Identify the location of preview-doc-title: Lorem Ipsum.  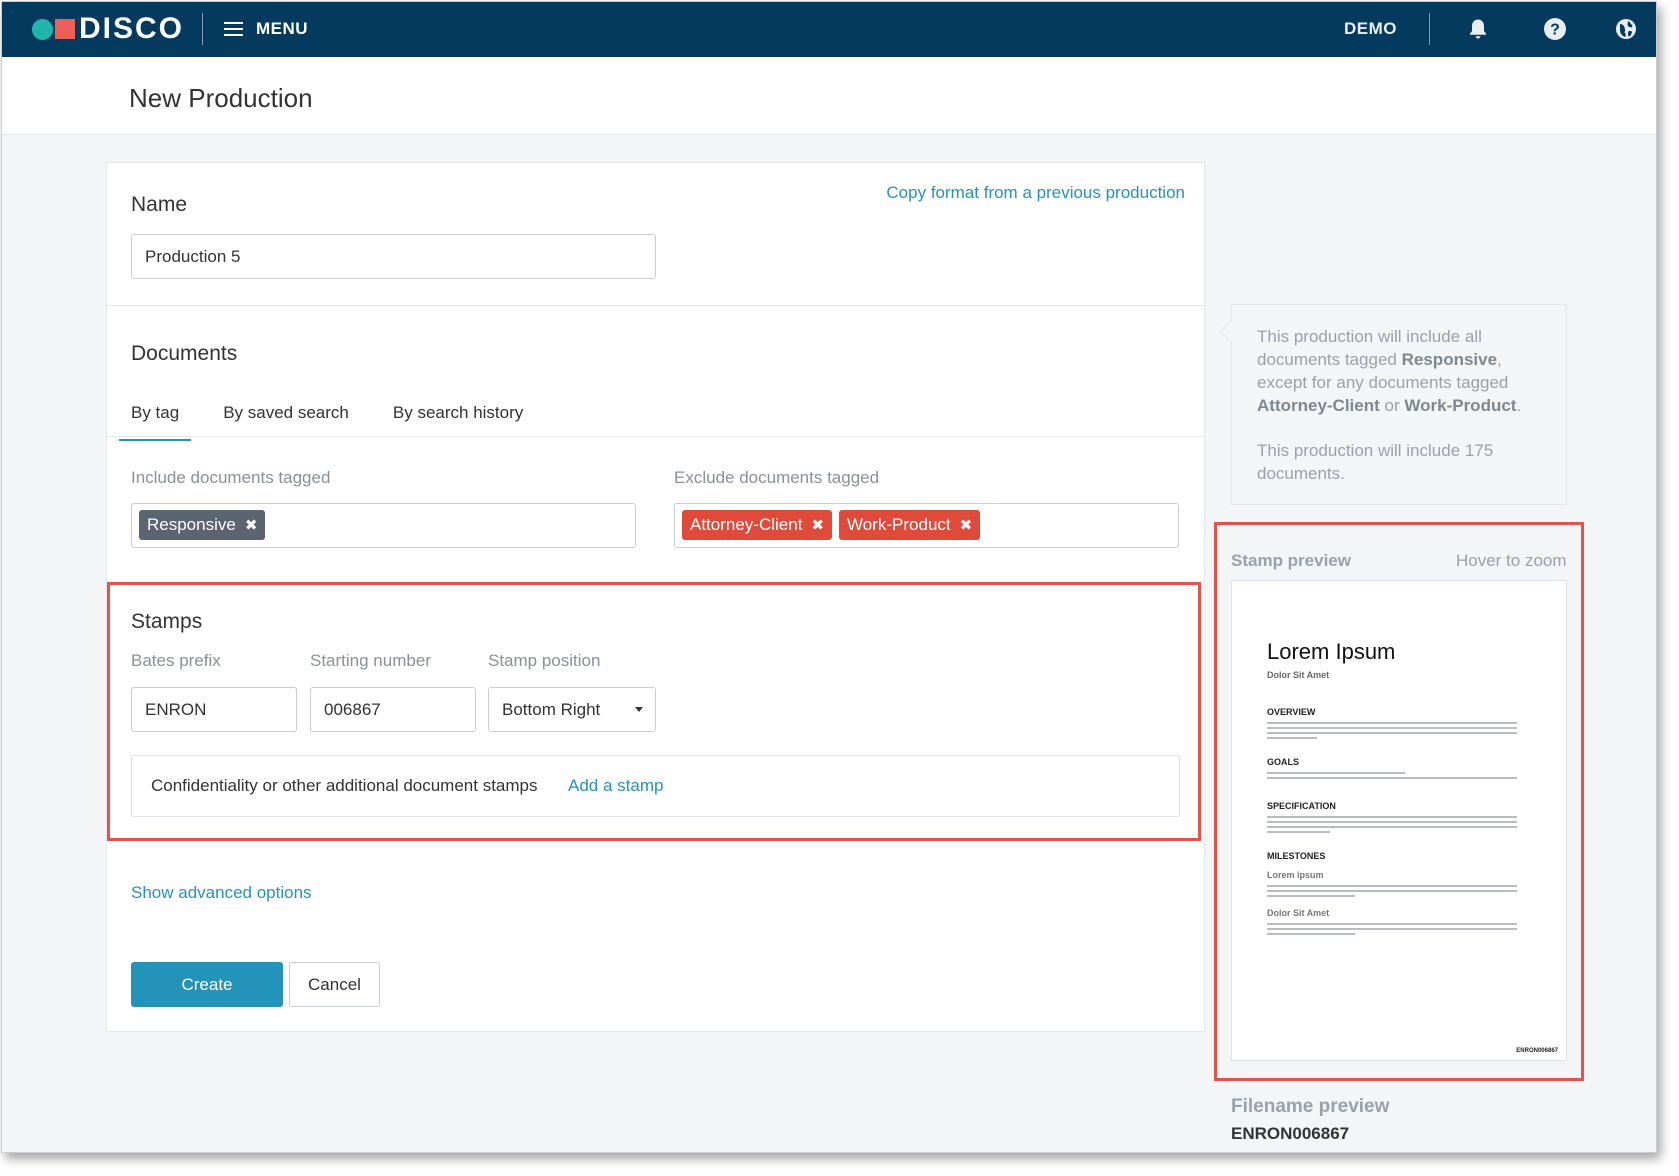
(1331, 651).